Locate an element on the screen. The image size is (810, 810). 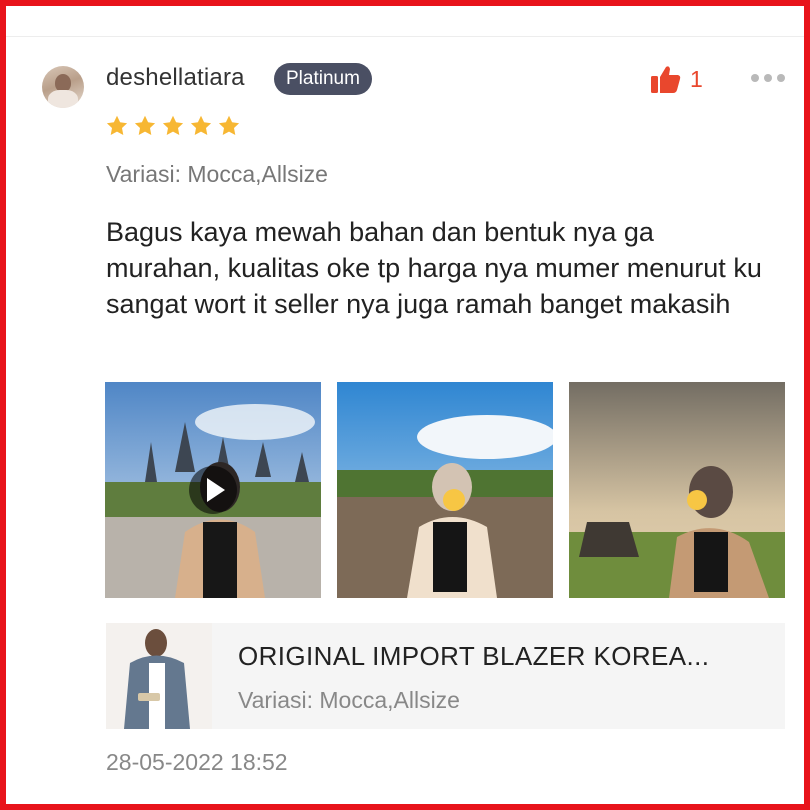
star-rating is located at coordinates (173, 126).